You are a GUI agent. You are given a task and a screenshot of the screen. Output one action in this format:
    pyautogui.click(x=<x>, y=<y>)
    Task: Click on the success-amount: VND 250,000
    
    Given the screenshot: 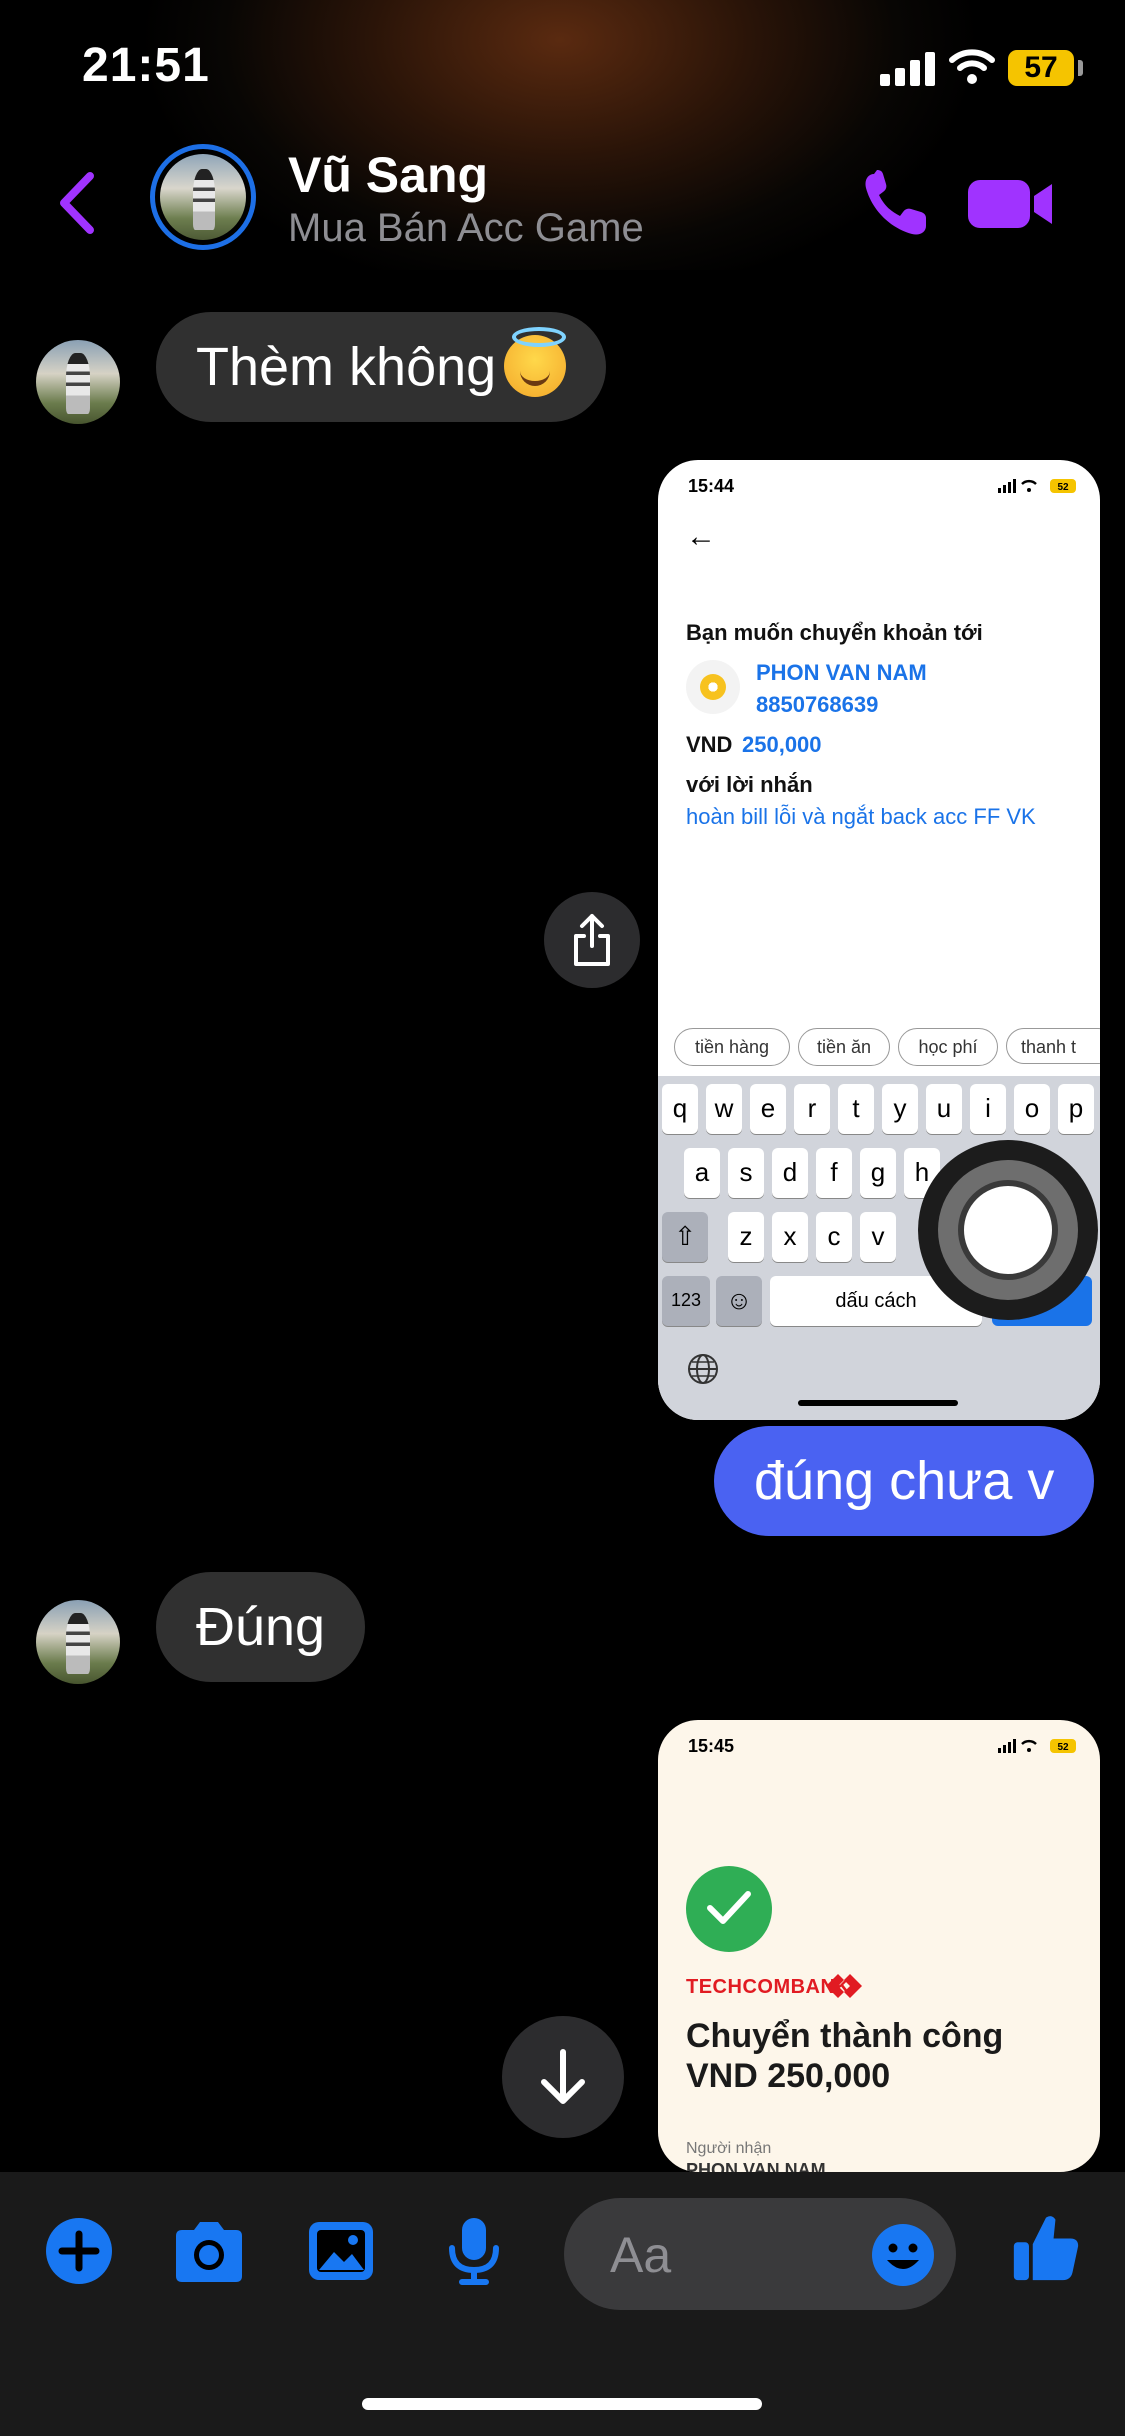 What is the action you would take?
    pyautogui.click(x=788, y=2076)
    